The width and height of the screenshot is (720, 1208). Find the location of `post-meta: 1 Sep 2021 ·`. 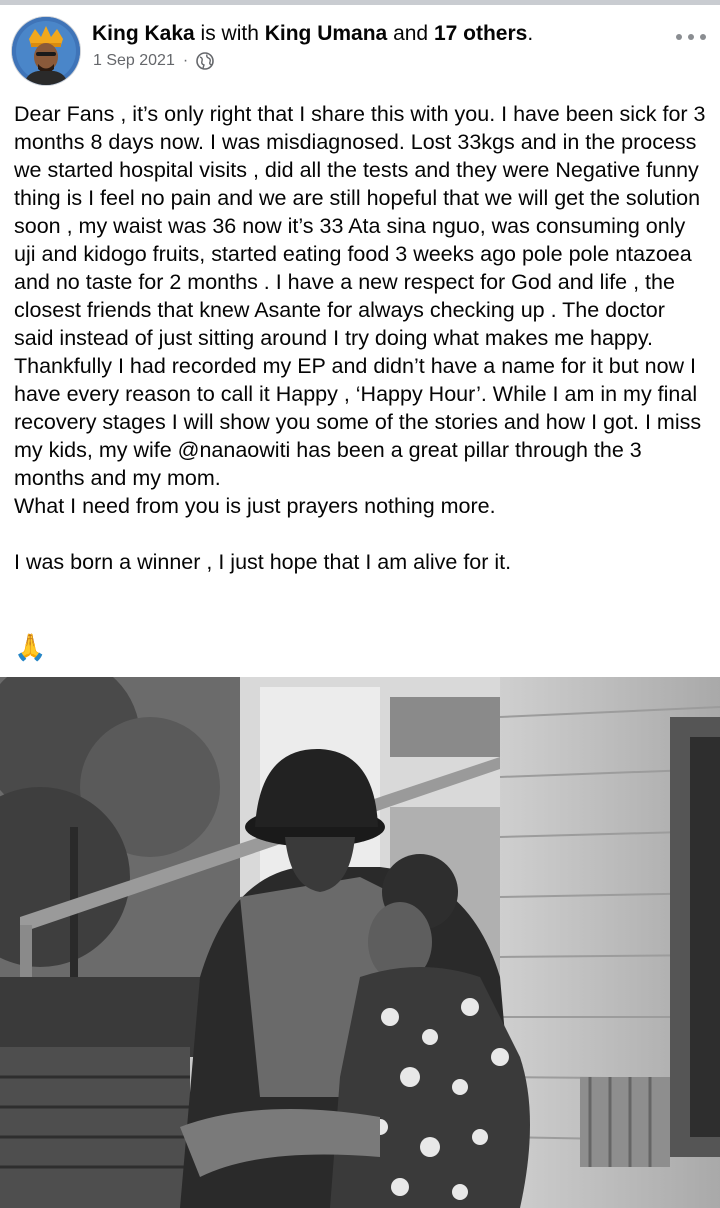

post-meta: 1 Sep 2021 · is located at coordinates (153, 61).